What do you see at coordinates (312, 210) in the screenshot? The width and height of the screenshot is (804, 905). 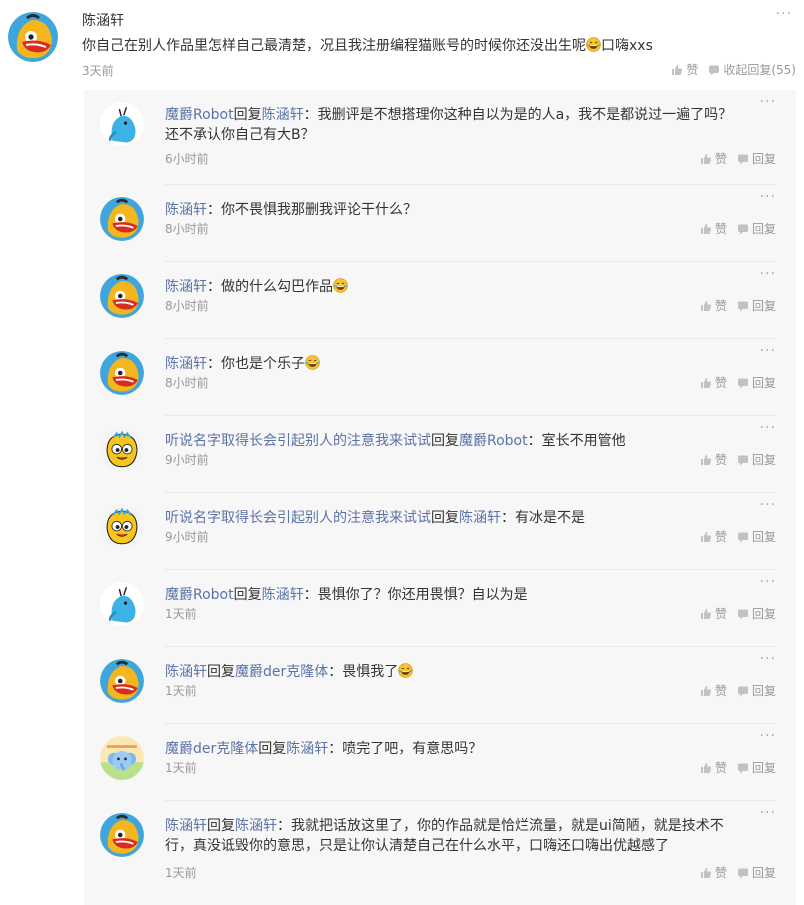 I see `reply-content: ：你不畏惧我那删我评论干什么？` at bounding box center [312, 210].